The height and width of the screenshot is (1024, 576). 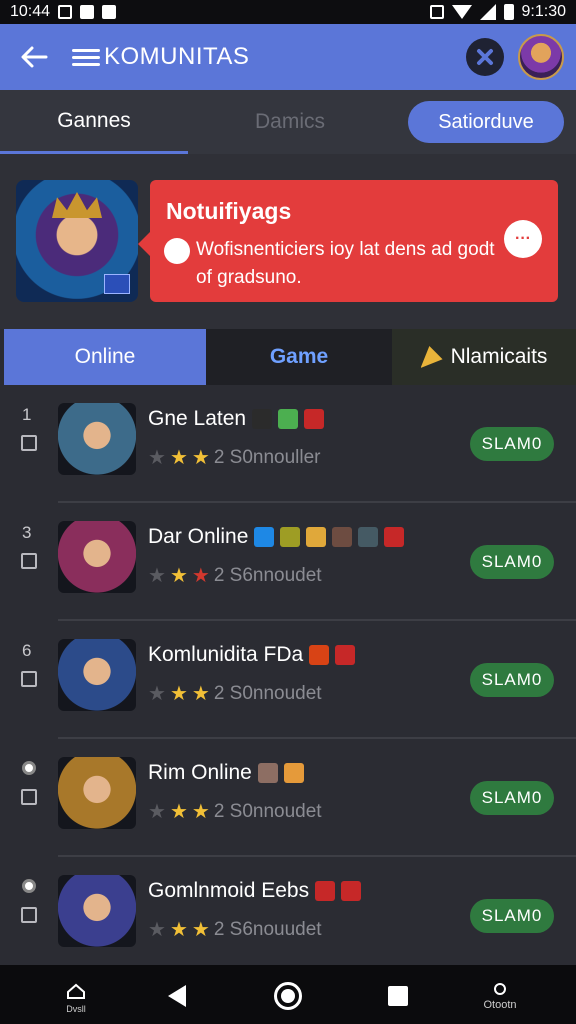 What do you see at coordinates (27, 650) in the screenshot?
I see `item-index: 6` at bounding box center [27, 650].